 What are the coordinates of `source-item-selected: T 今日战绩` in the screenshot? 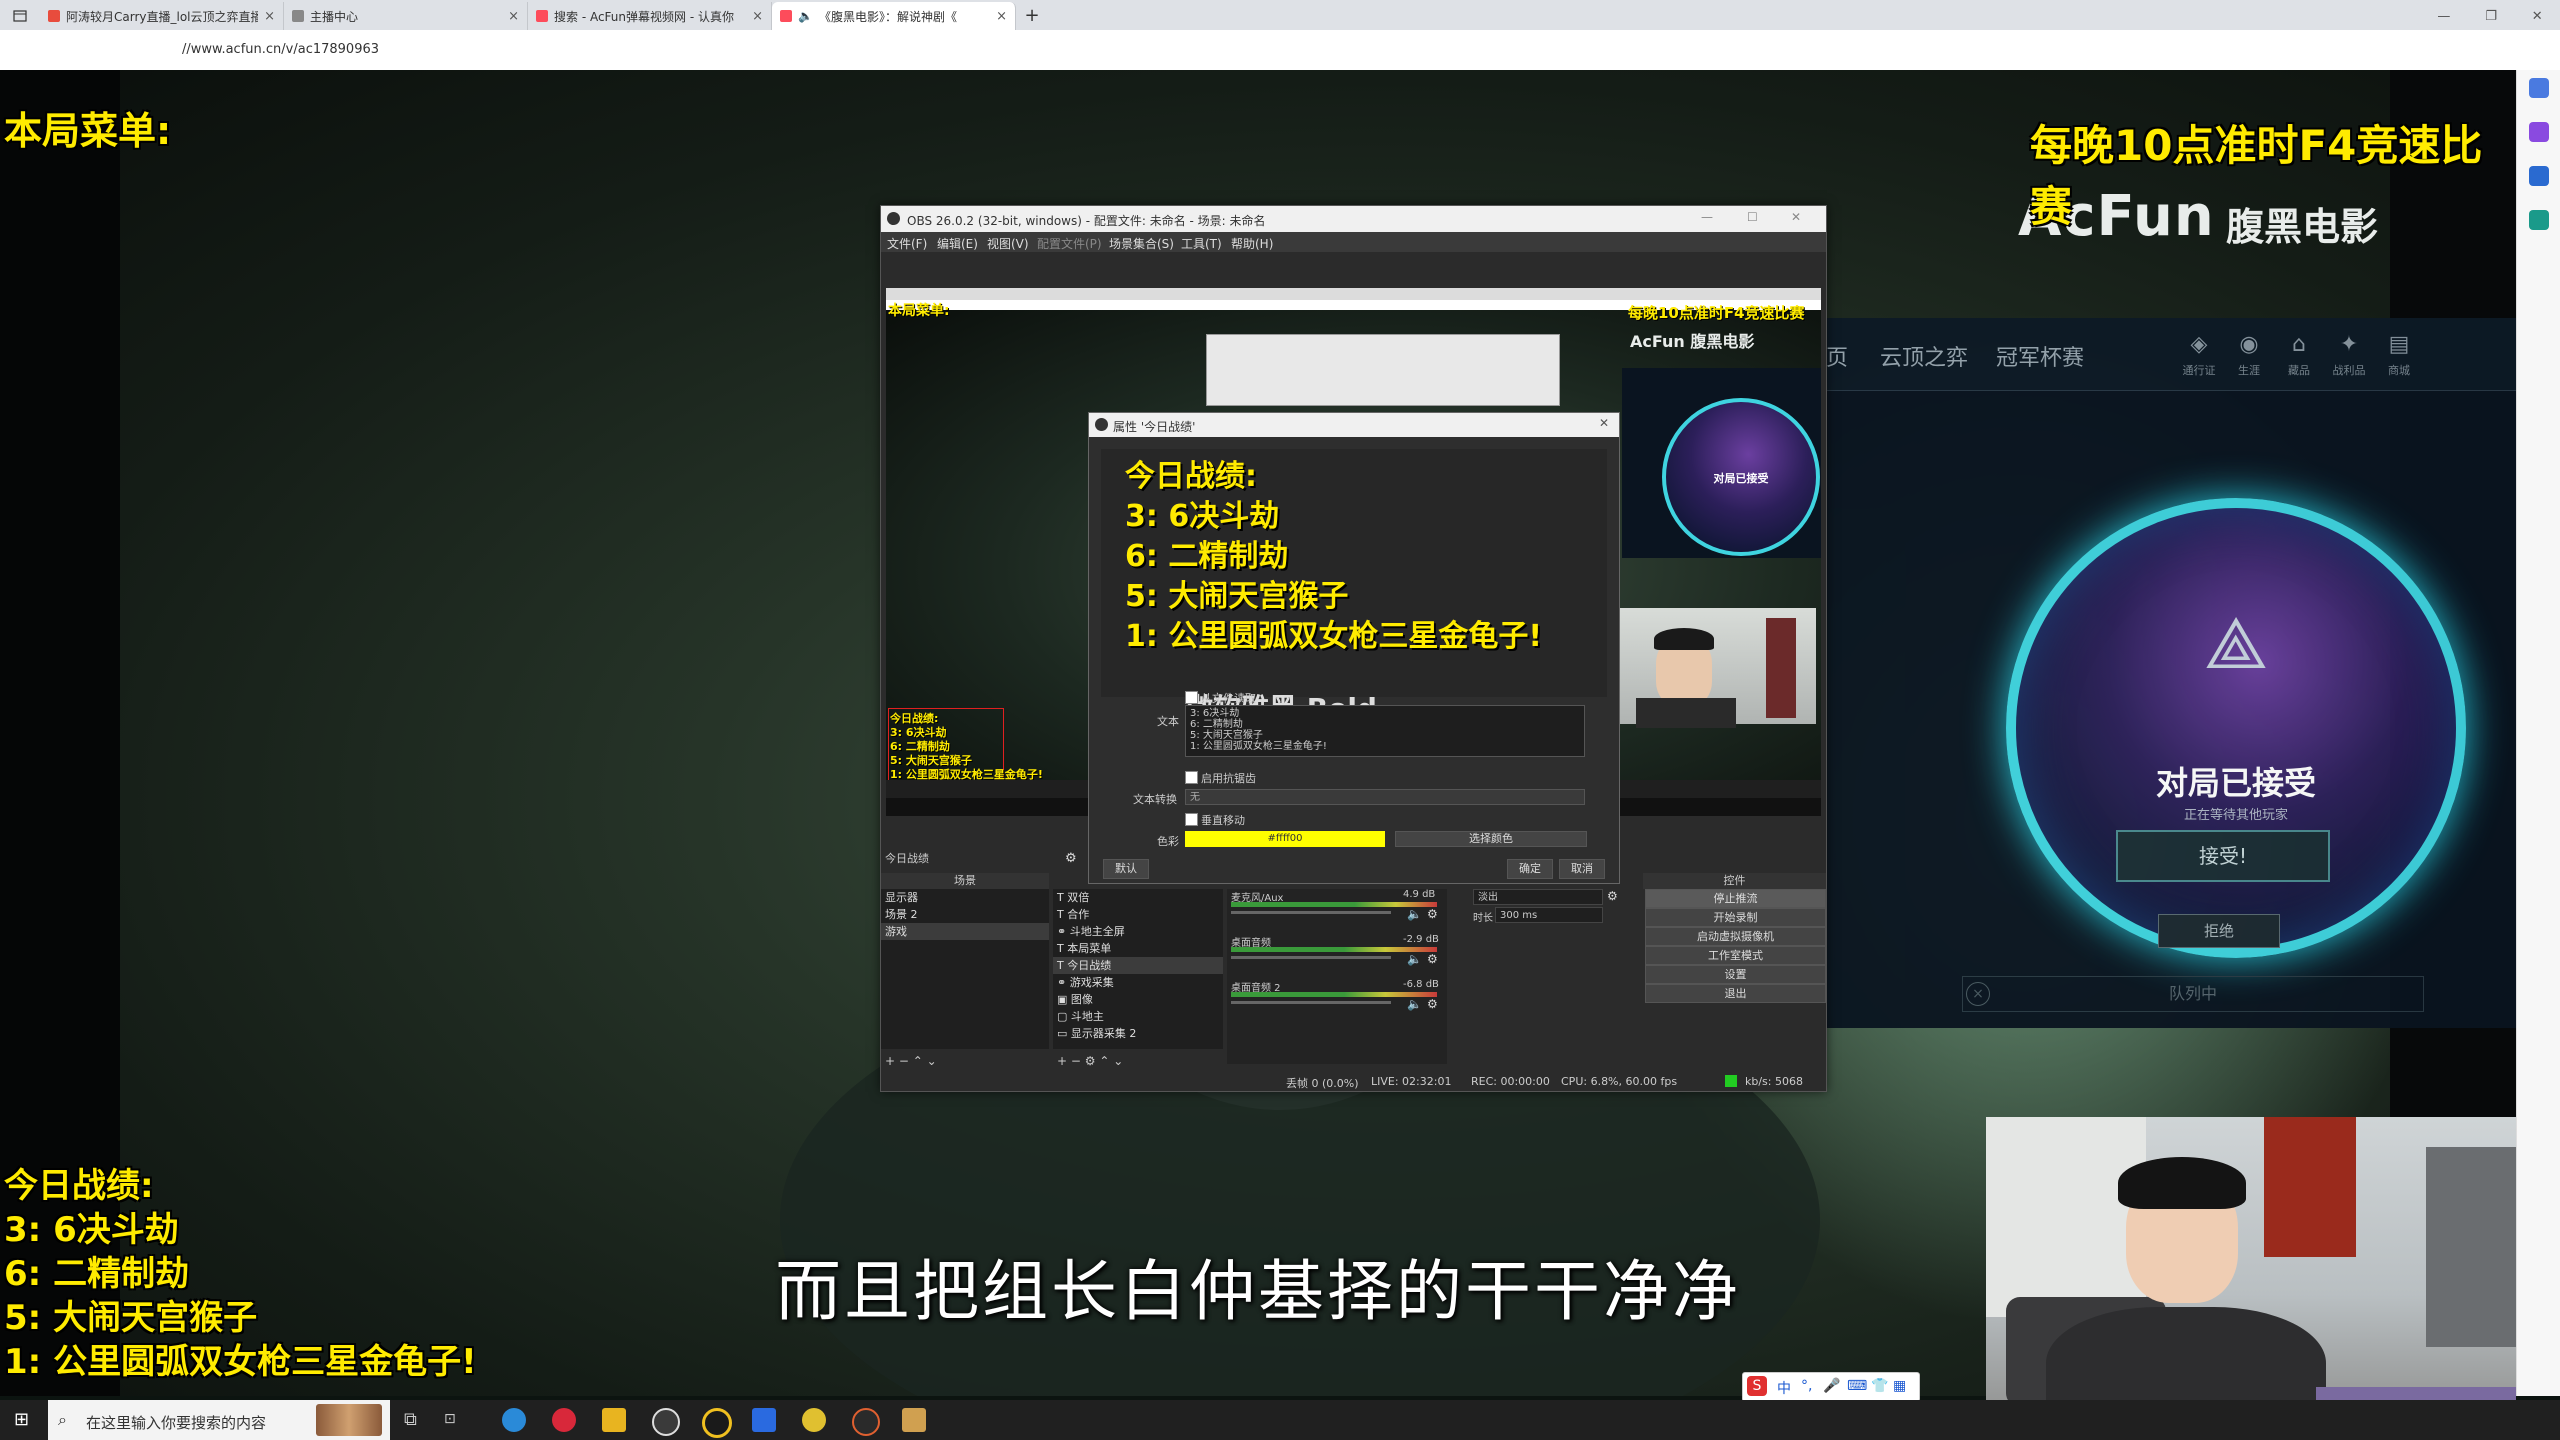 It's located at (1138, 965).